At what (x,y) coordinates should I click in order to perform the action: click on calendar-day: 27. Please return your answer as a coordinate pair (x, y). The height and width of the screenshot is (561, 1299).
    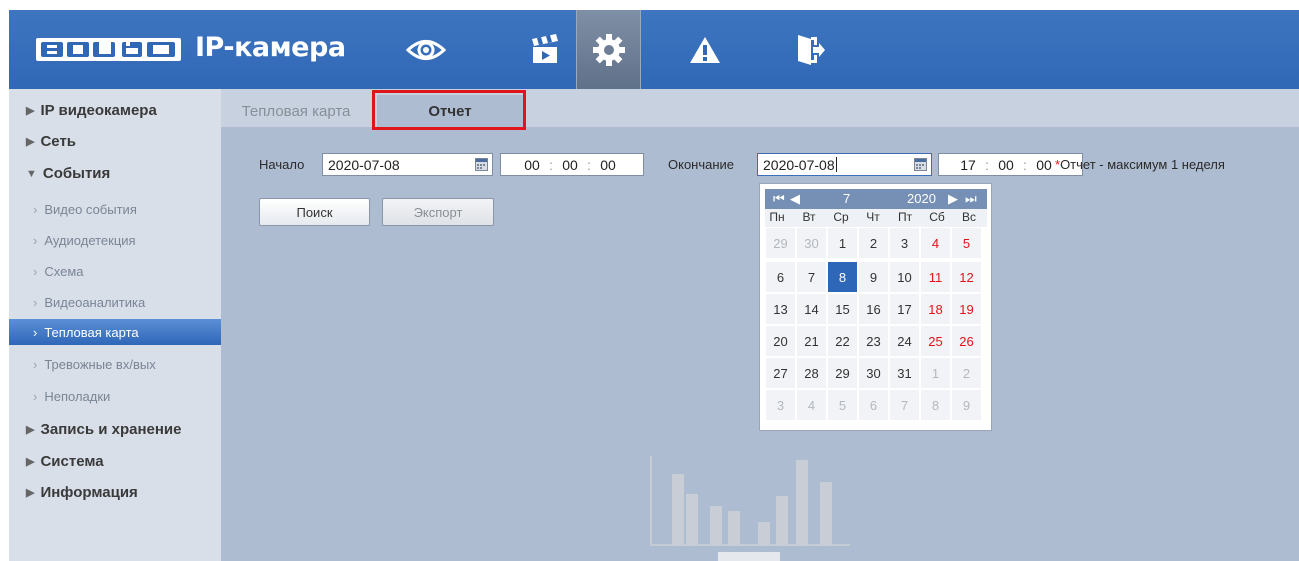
    Looking at the image, I should click on (780, 373).